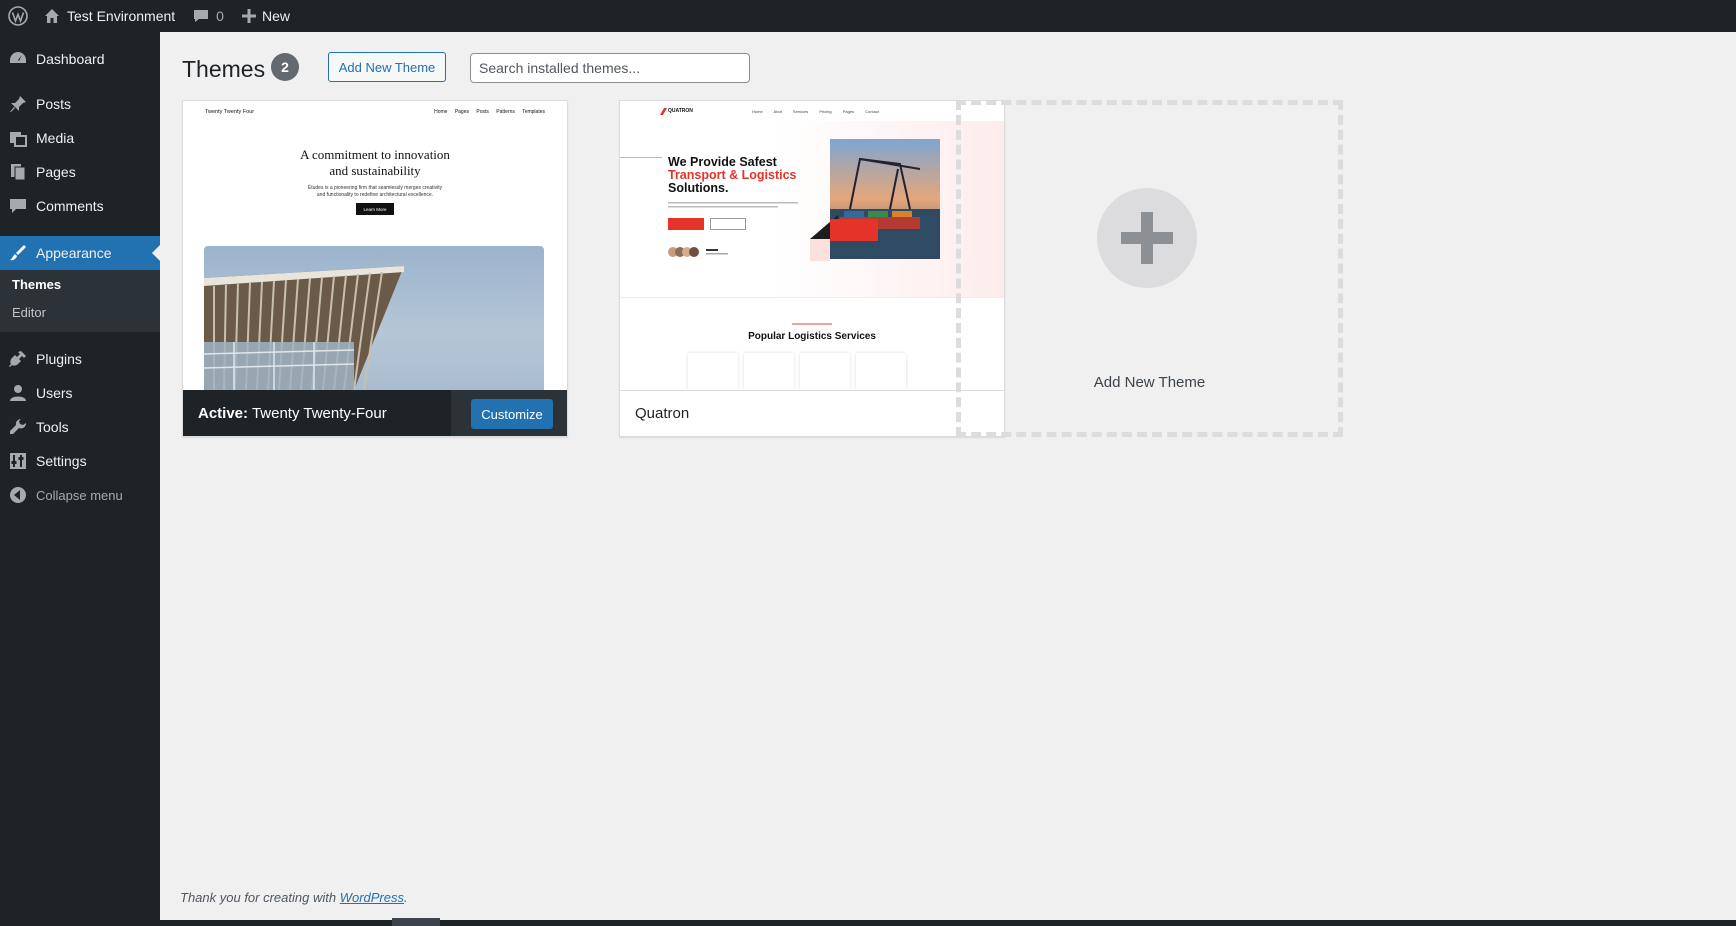 The image size is (1736, 926). What do you see at coordinates (663, 111) in the screenshot?
I see `quatron-logo-icon` at bounding box center [663, 111].